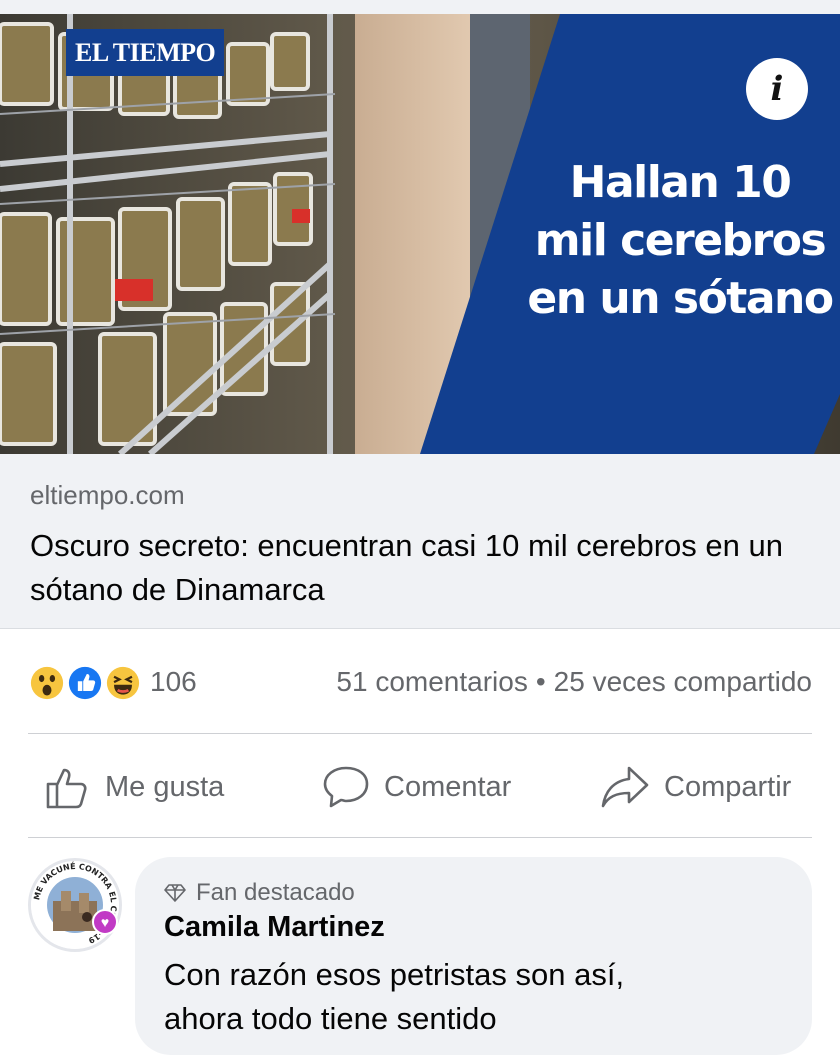 This screenshot has height=1064, width=840. I want to click on share-label: Compartir, so click(728, 786).